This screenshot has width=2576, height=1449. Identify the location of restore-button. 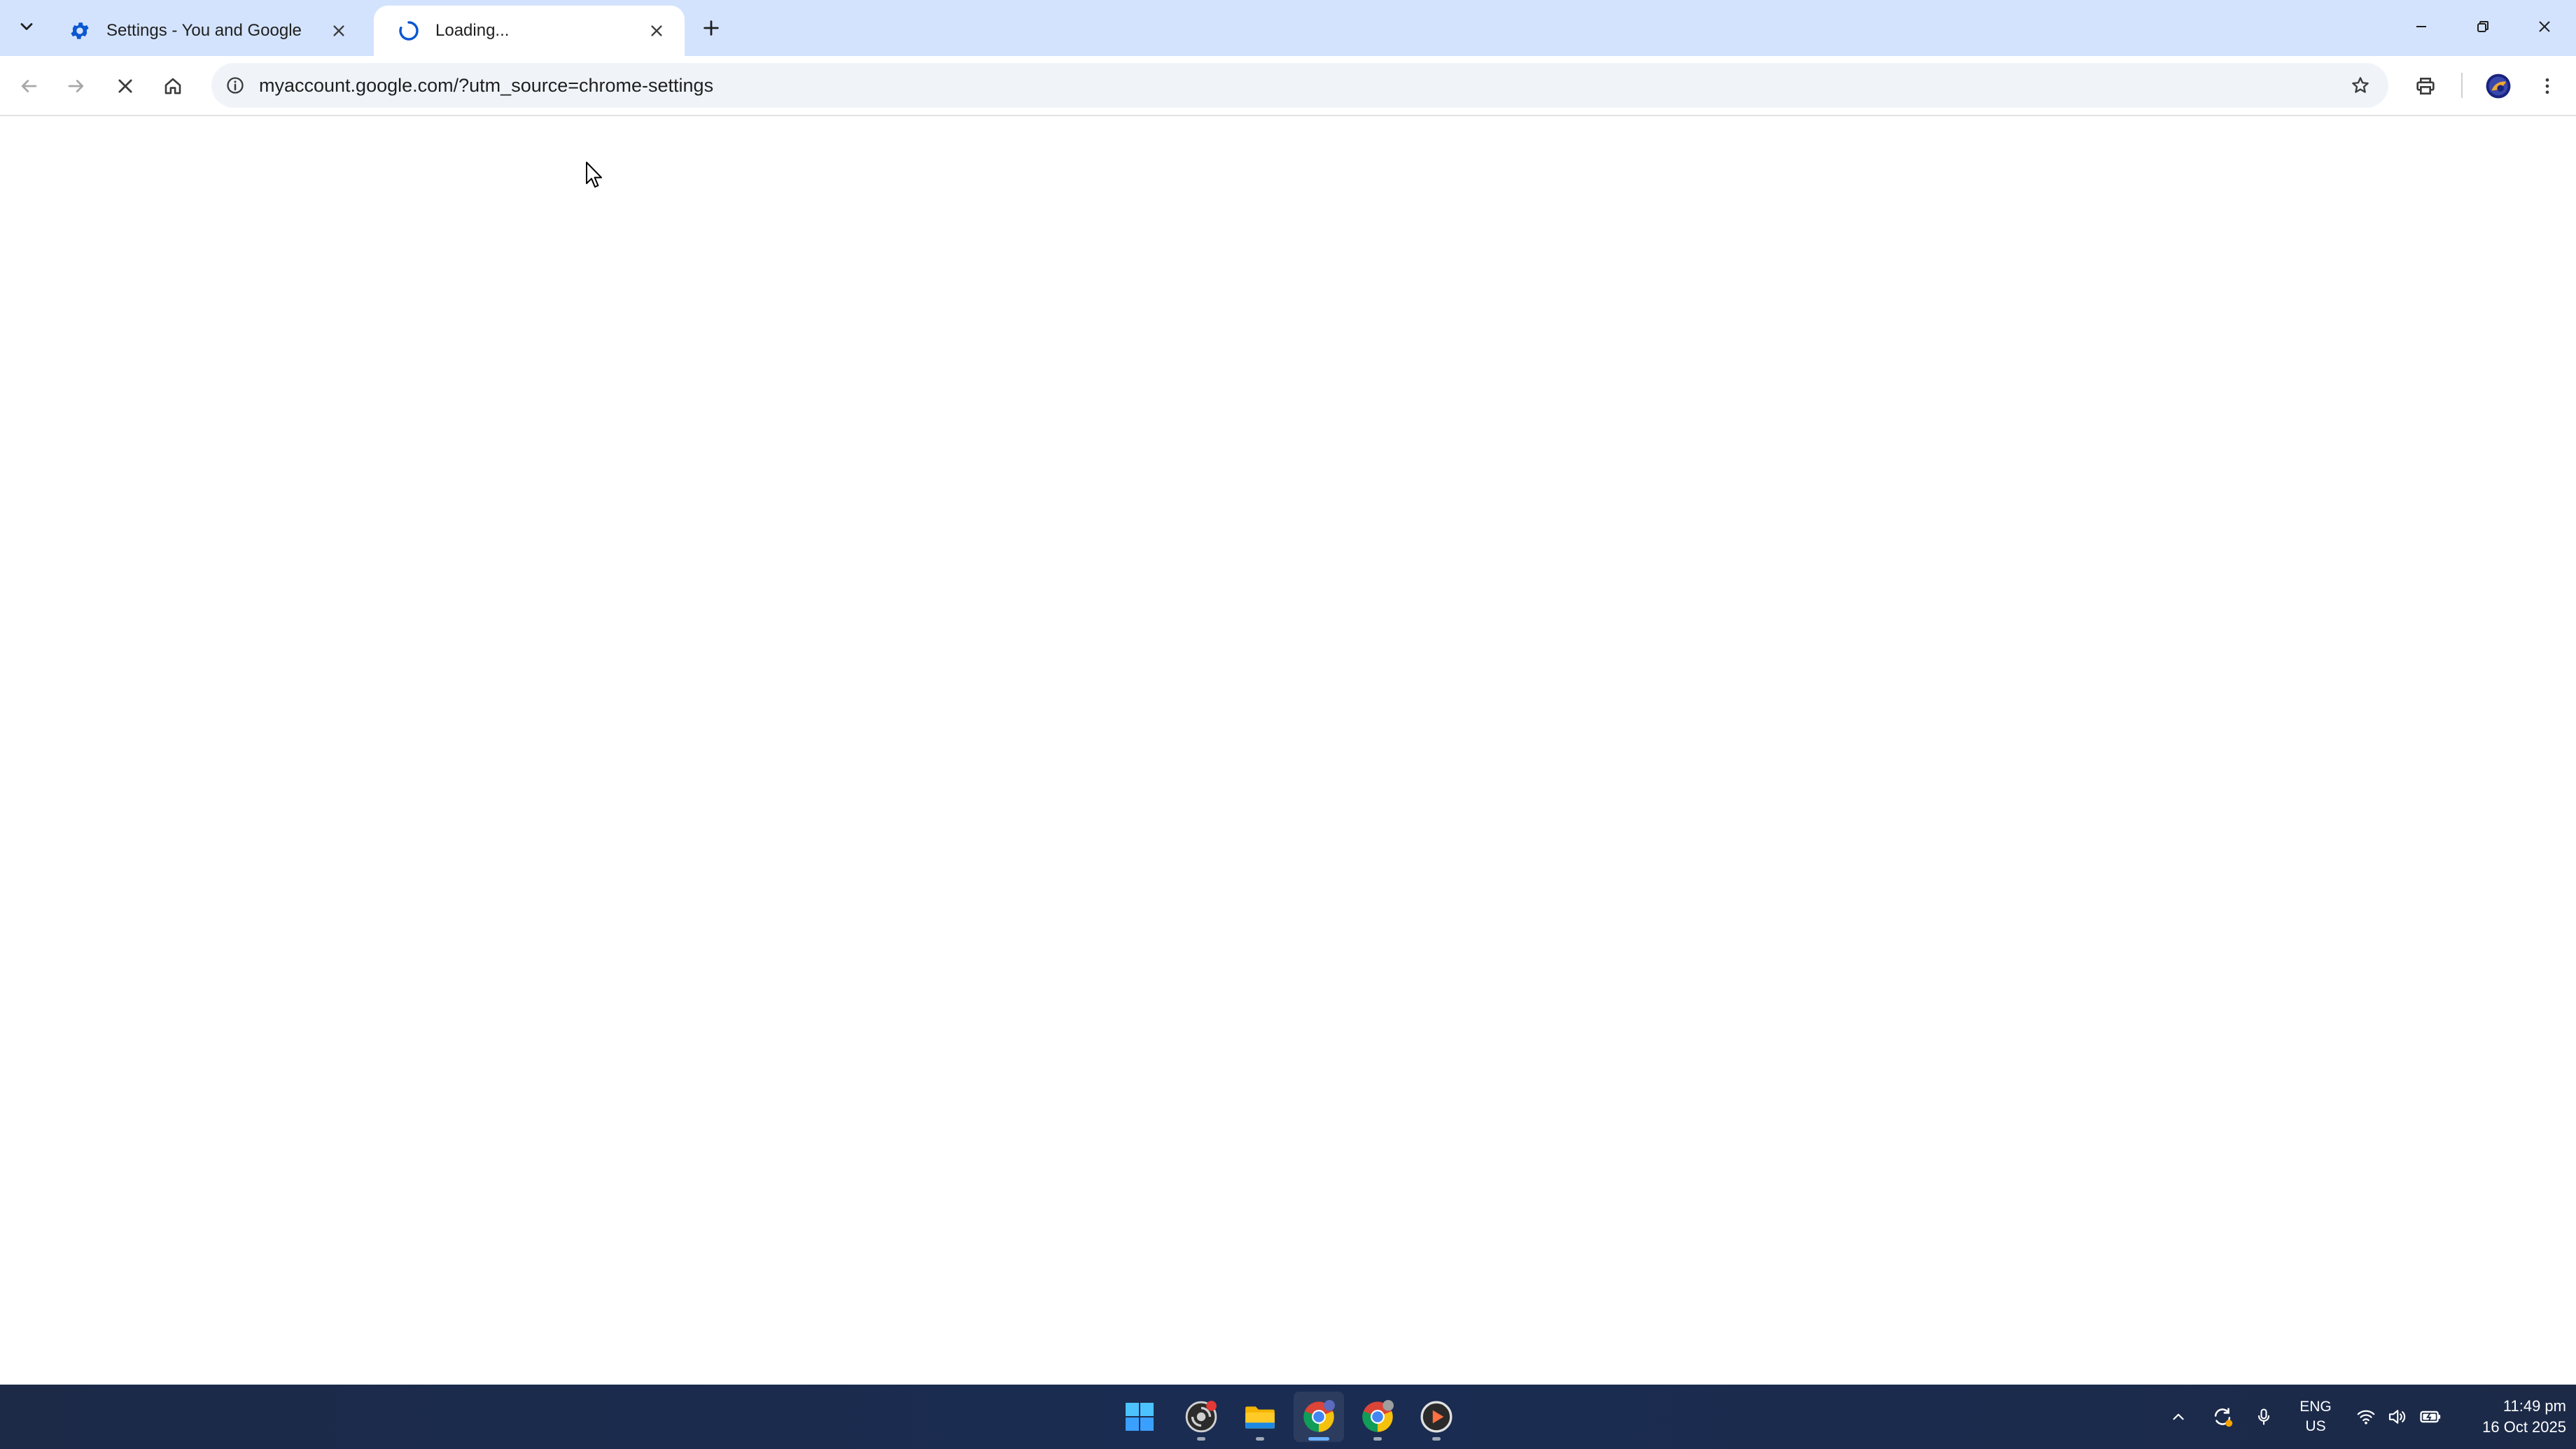
(2483, 26).